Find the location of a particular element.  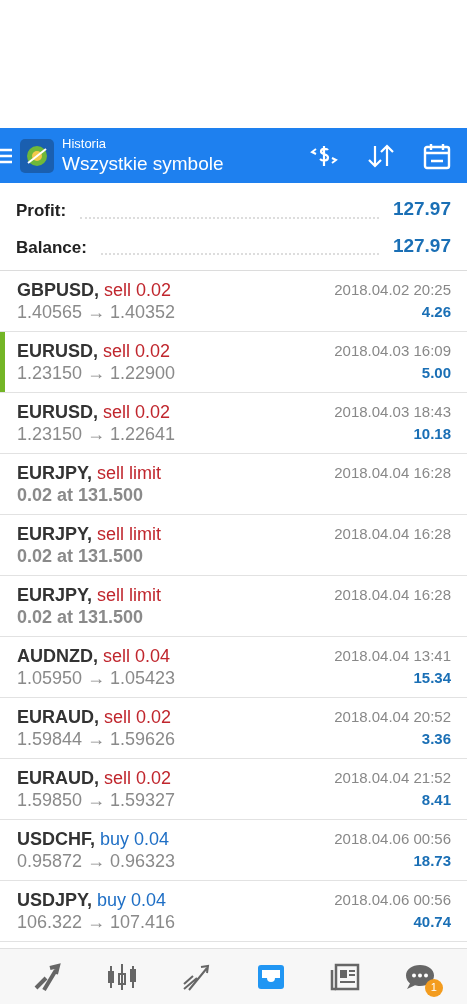

newspaper-icon is located at coordinates (345, 976).